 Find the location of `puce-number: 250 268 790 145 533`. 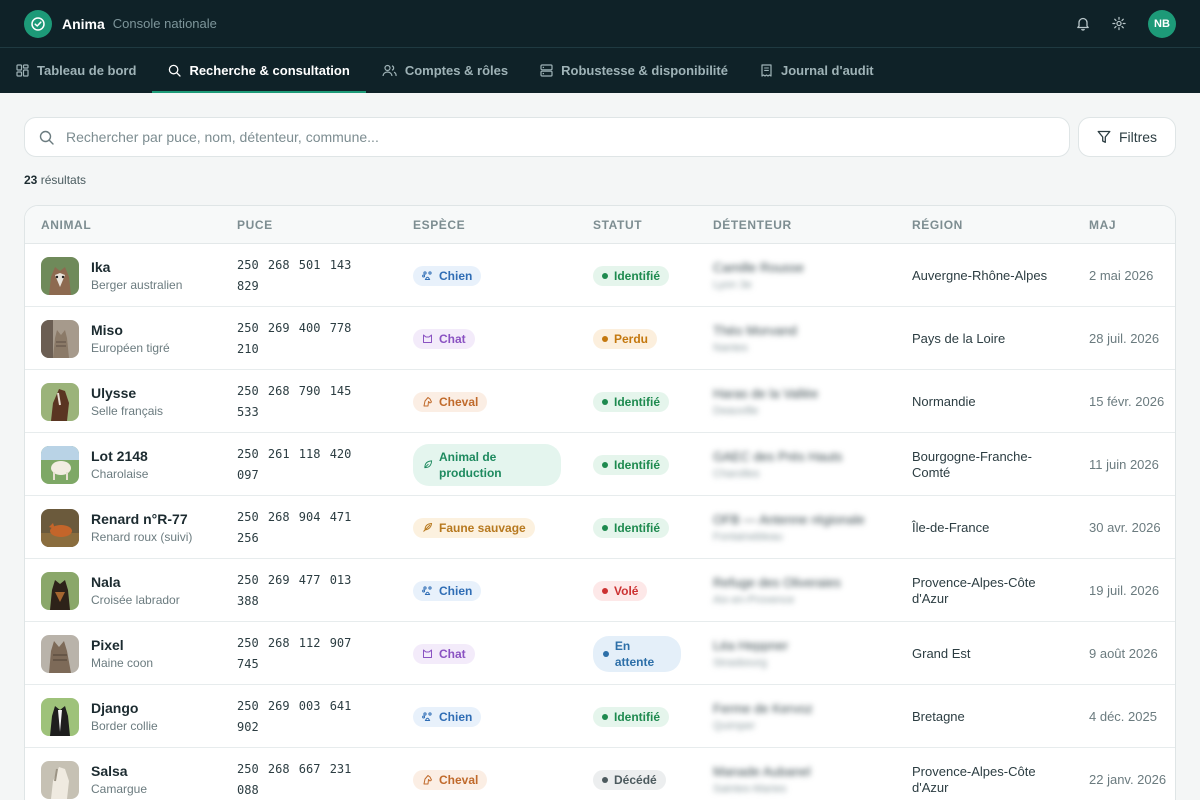

puce-number: 250 268 790 145 533 is located at coordinates (294, 401).